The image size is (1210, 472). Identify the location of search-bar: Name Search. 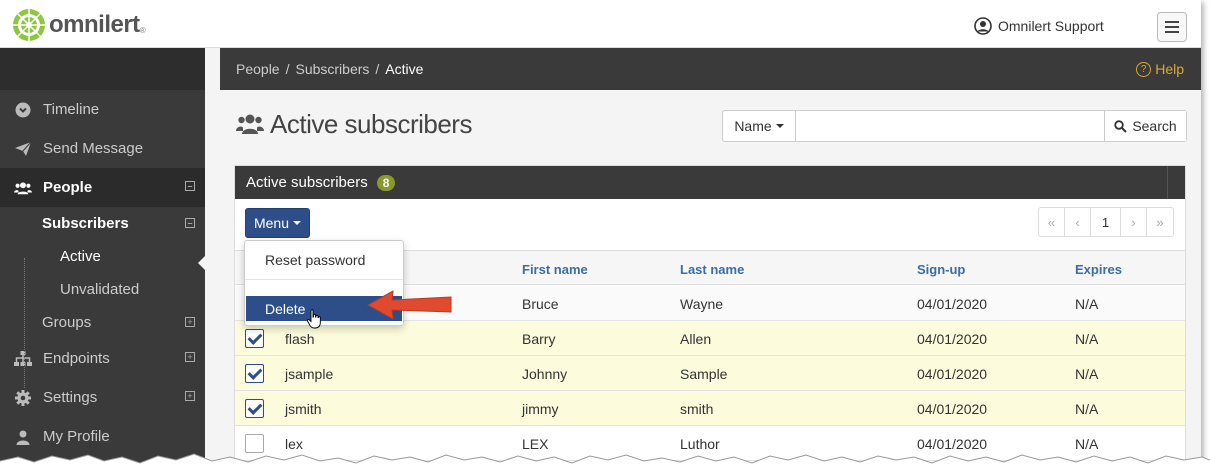
(954, 126).